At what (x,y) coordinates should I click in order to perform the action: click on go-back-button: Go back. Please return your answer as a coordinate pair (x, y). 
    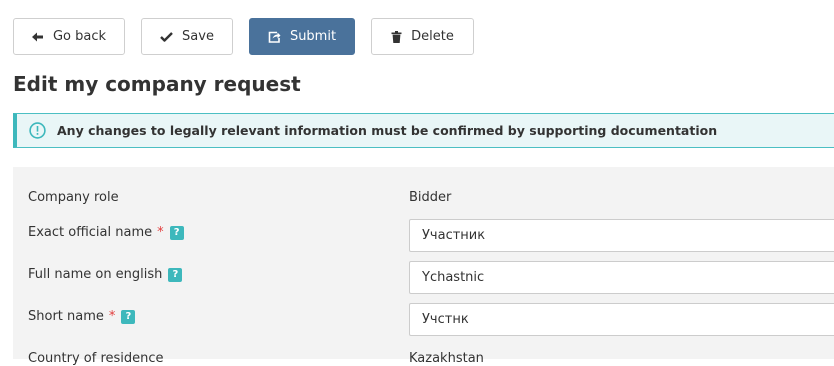
    Looking at the image, I should click on (69, 36).